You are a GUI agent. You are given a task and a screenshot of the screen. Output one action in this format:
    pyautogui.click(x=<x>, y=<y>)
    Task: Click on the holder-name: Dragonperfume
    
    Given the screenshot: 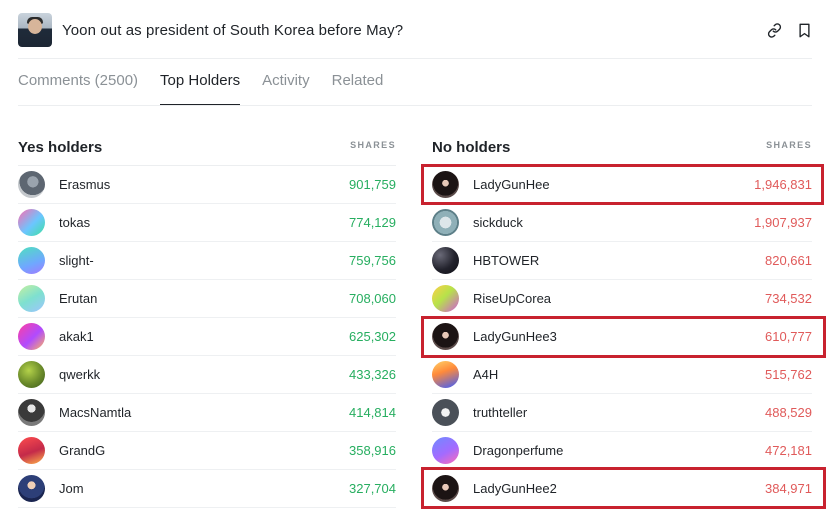 What is the action you would take?
    pyautogui.click(x=518, y=450)
    